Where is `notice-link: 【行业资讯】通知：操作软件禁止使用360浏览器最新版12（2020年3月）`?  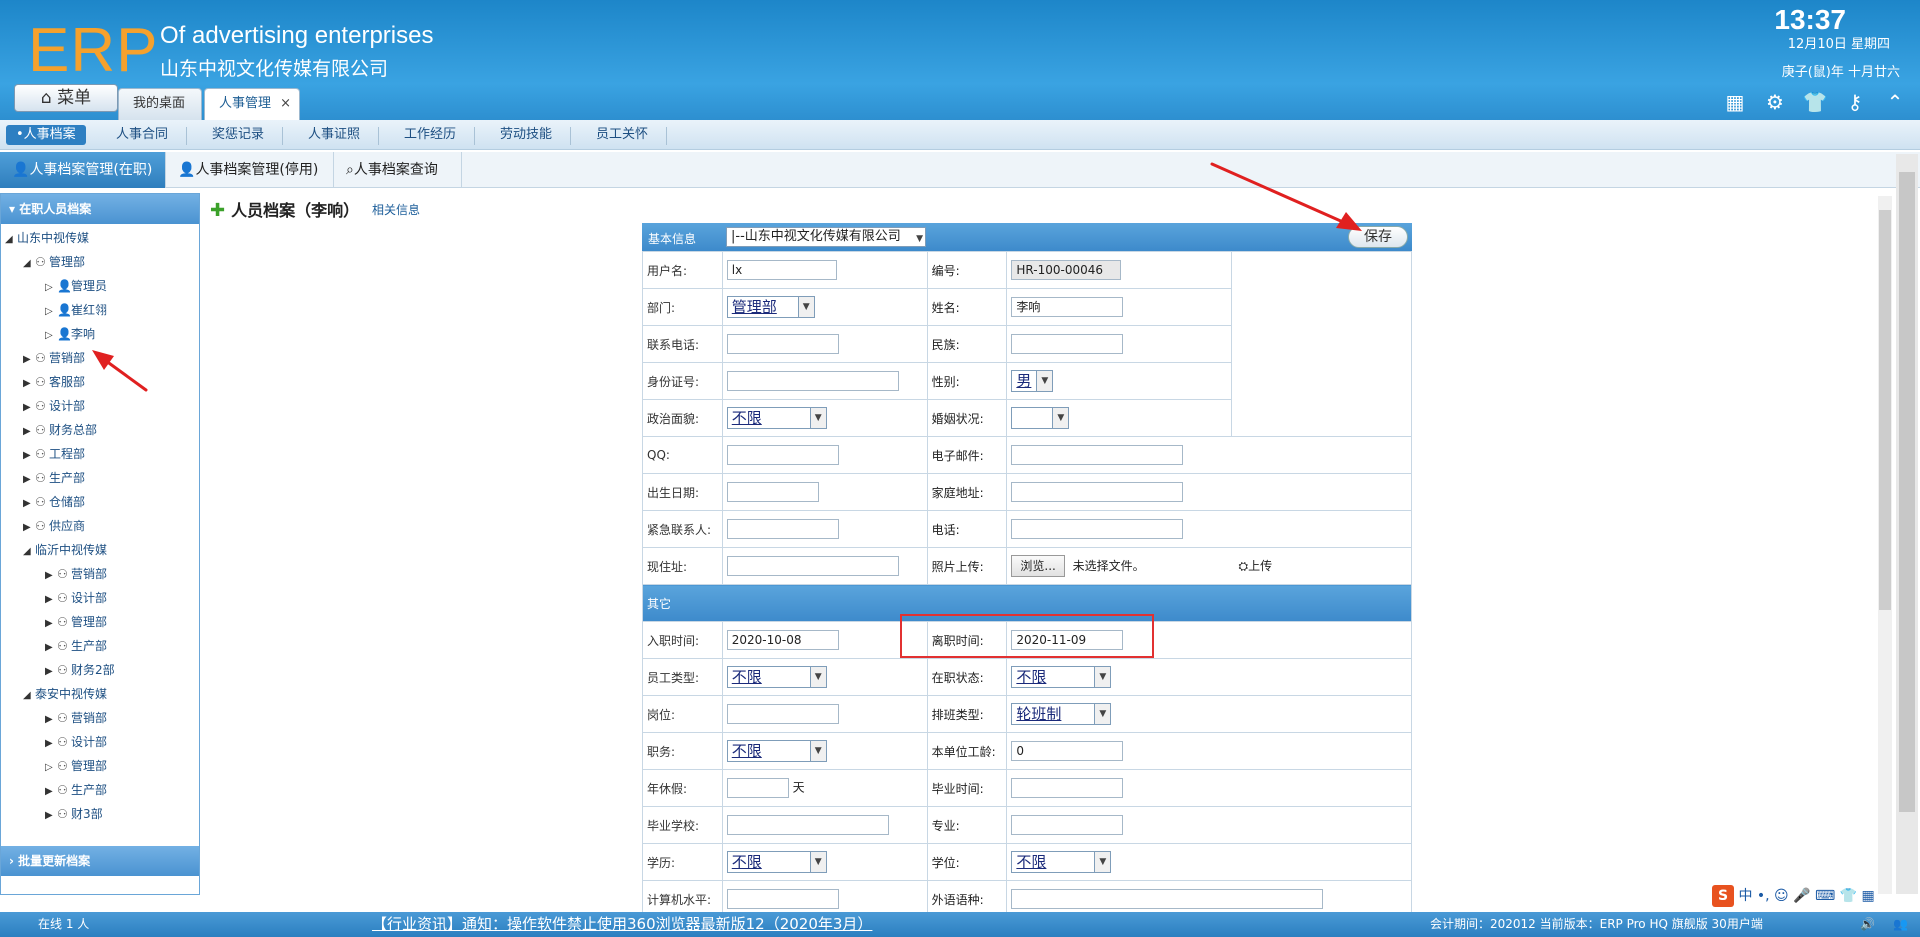
notice-link: 【行业资讯】通知：操作软件禁止使用360浏览器最新版12（2020年3月） is located at coordinates (622, 924).